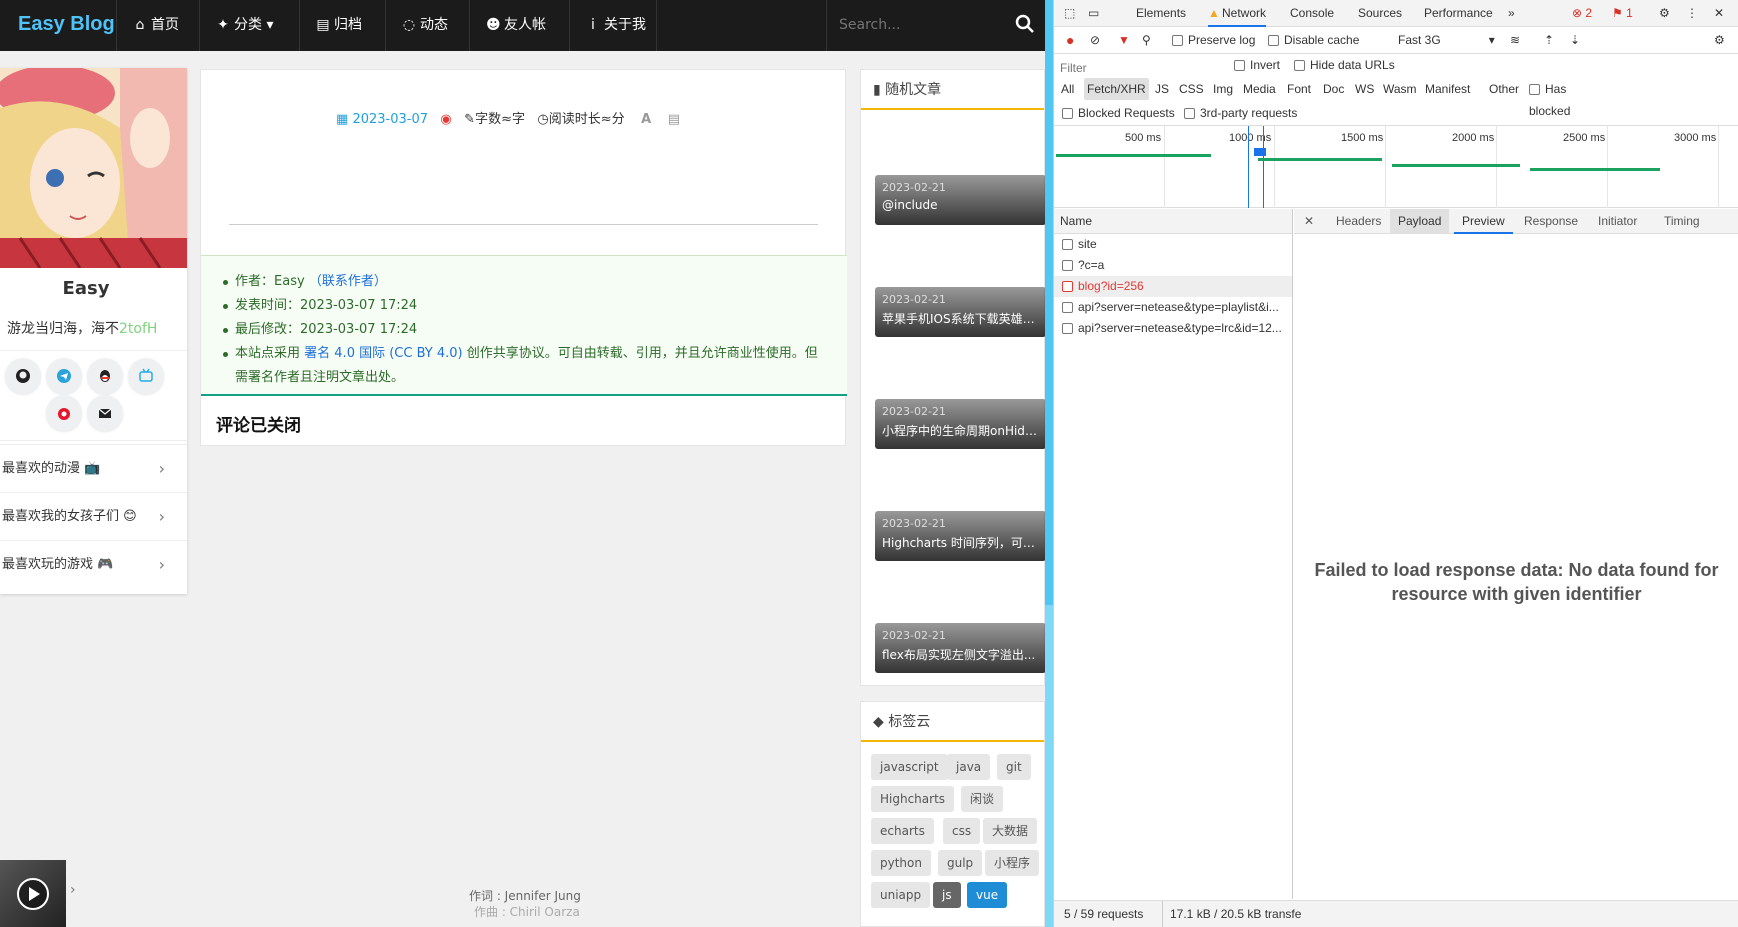 The width and height of the screenshot is (1738, 927). I want to click on tag: css, so click(962, 831).